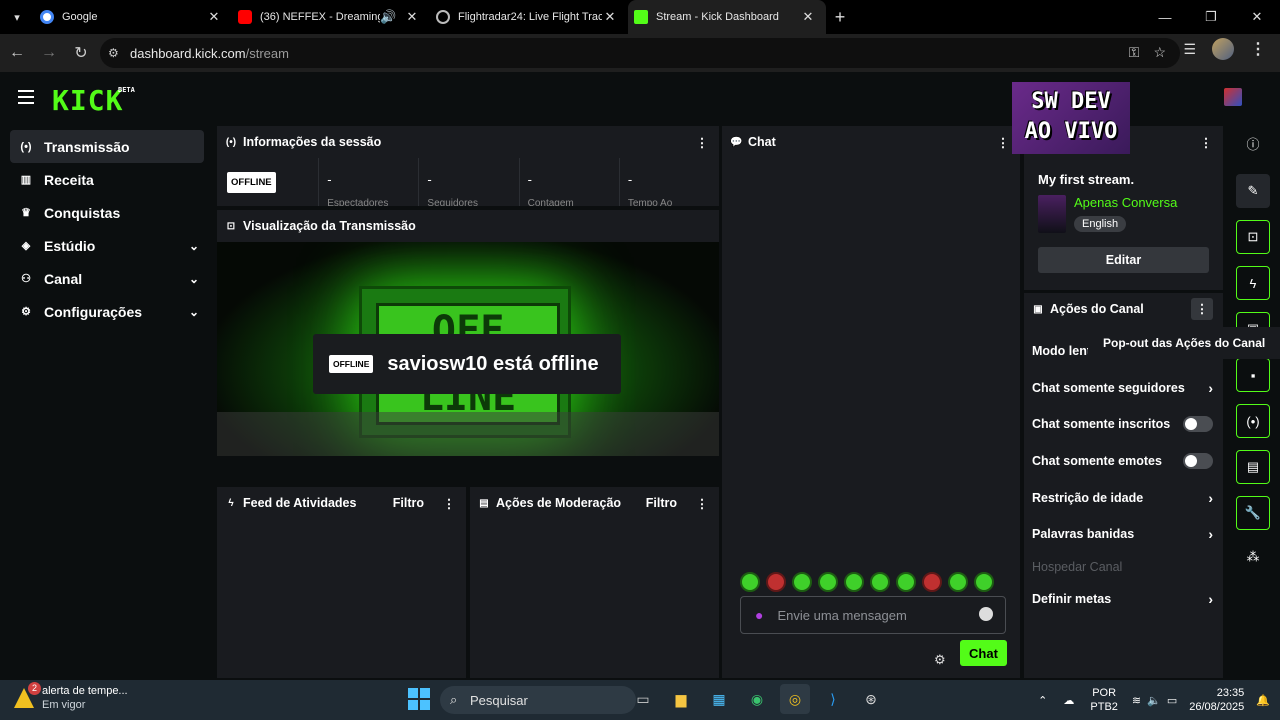  I want to click on sidebar-item-configuracoes: ⚙ Configurações ⌄, so click(107, 311).